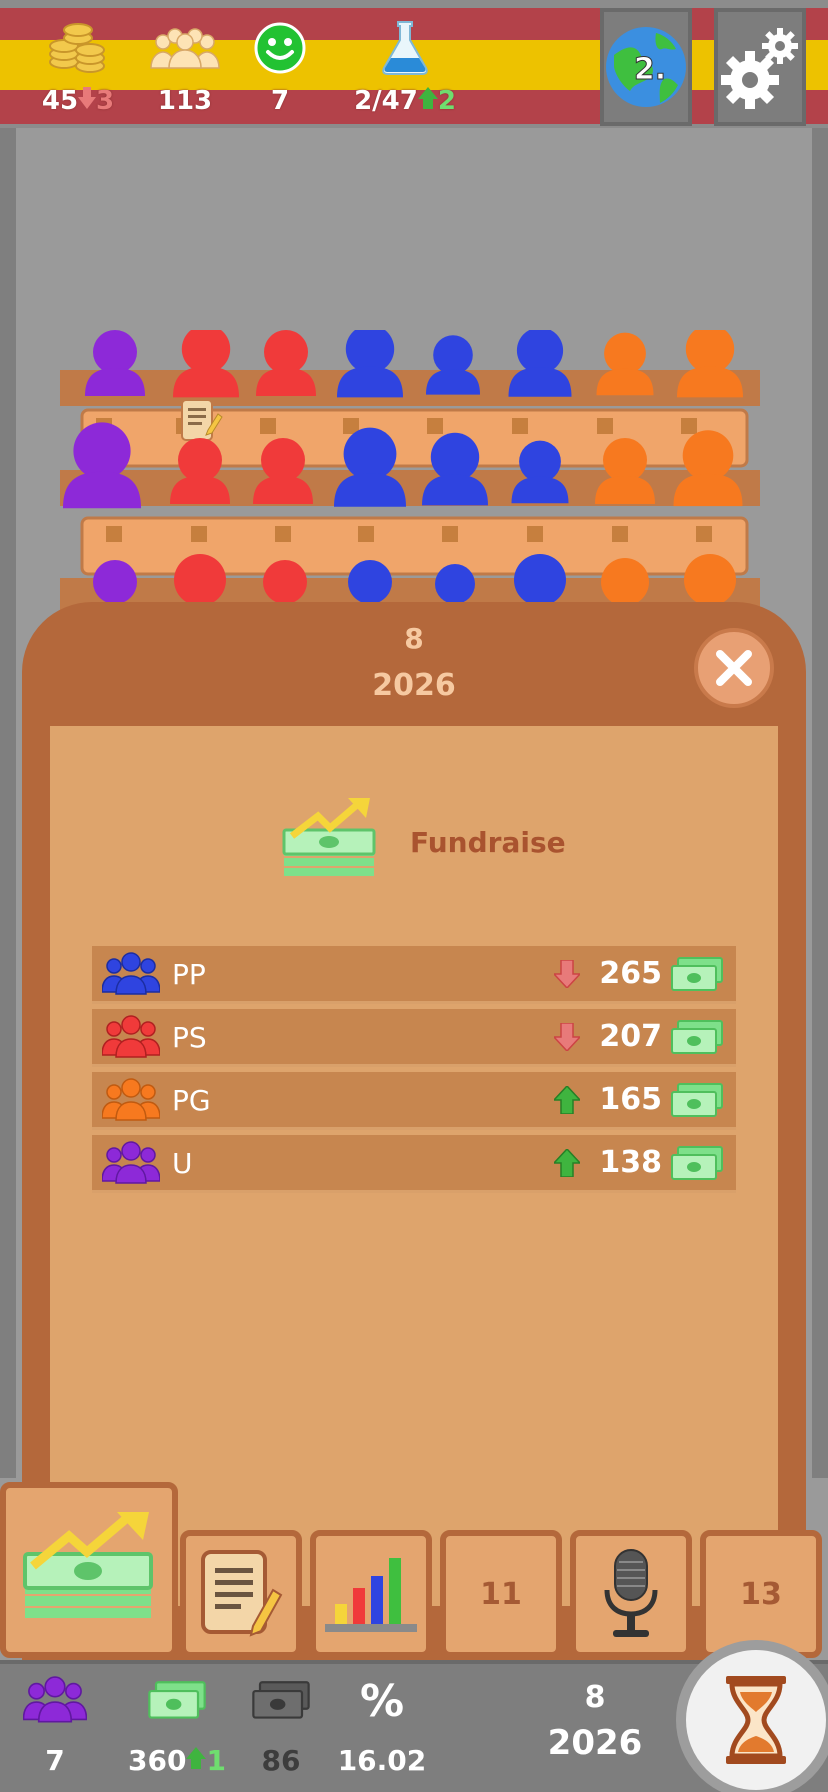  Describe the element at coordinates (382, 1760) in the screenshot. I see `percent-value: 16.02` at that location.